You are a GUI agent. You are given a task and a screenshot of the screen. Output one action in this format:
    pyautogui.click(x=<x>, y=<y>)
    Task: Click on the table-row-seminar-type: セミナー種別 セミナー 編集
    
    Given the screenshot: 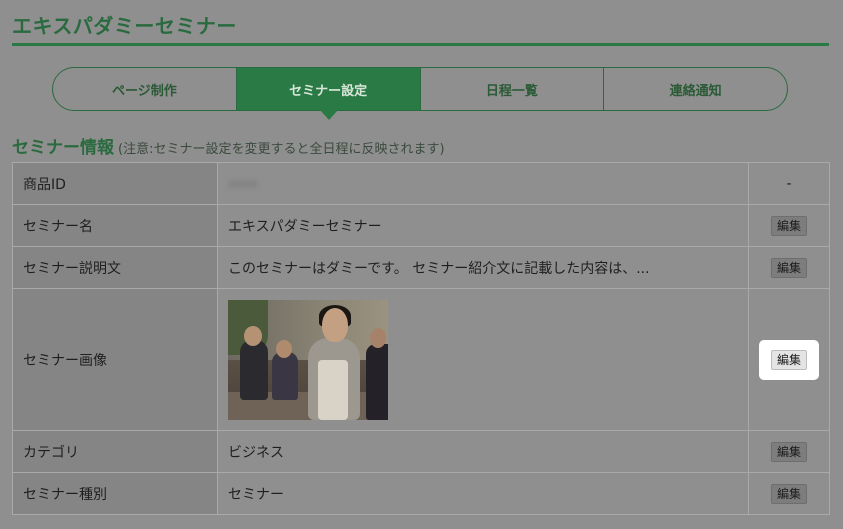 What is the action you would take?
    pyautogui.click(x=421, y=493)
    